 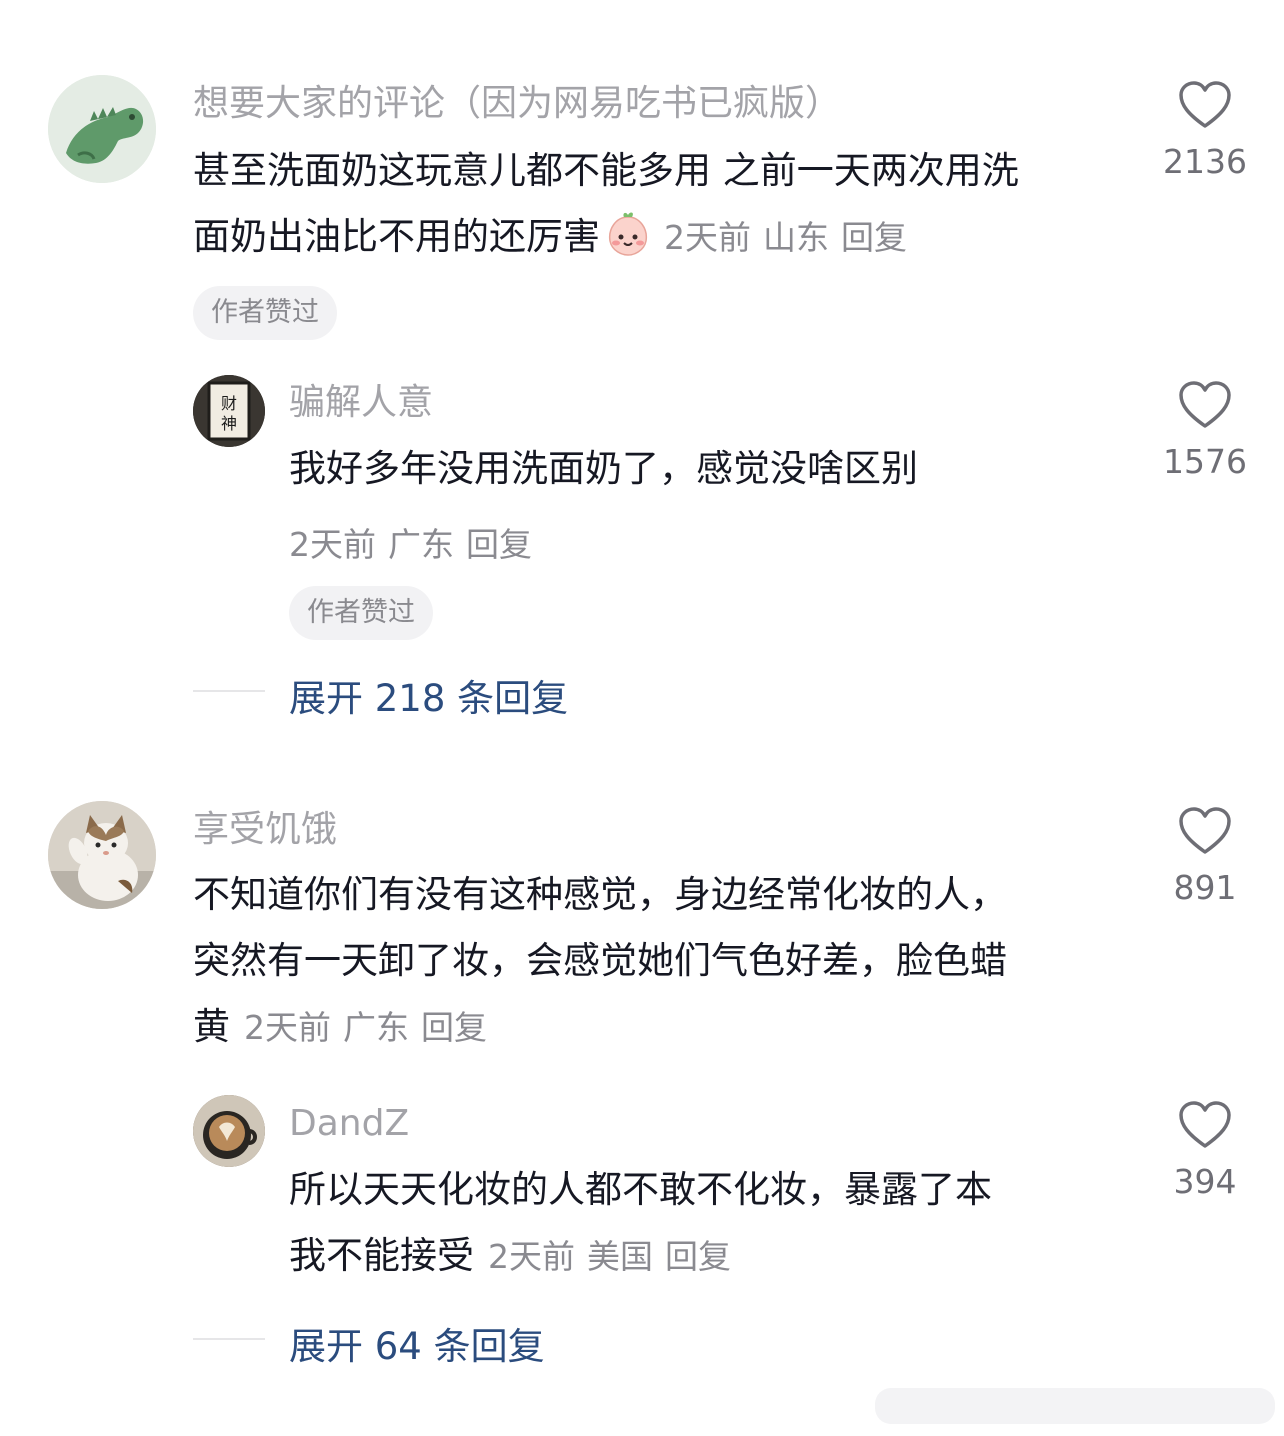 What do you see at coordinates (1075, 1406) in the screenshot?
I see `comment-input-bar` at bounding box center [1075, 1406].